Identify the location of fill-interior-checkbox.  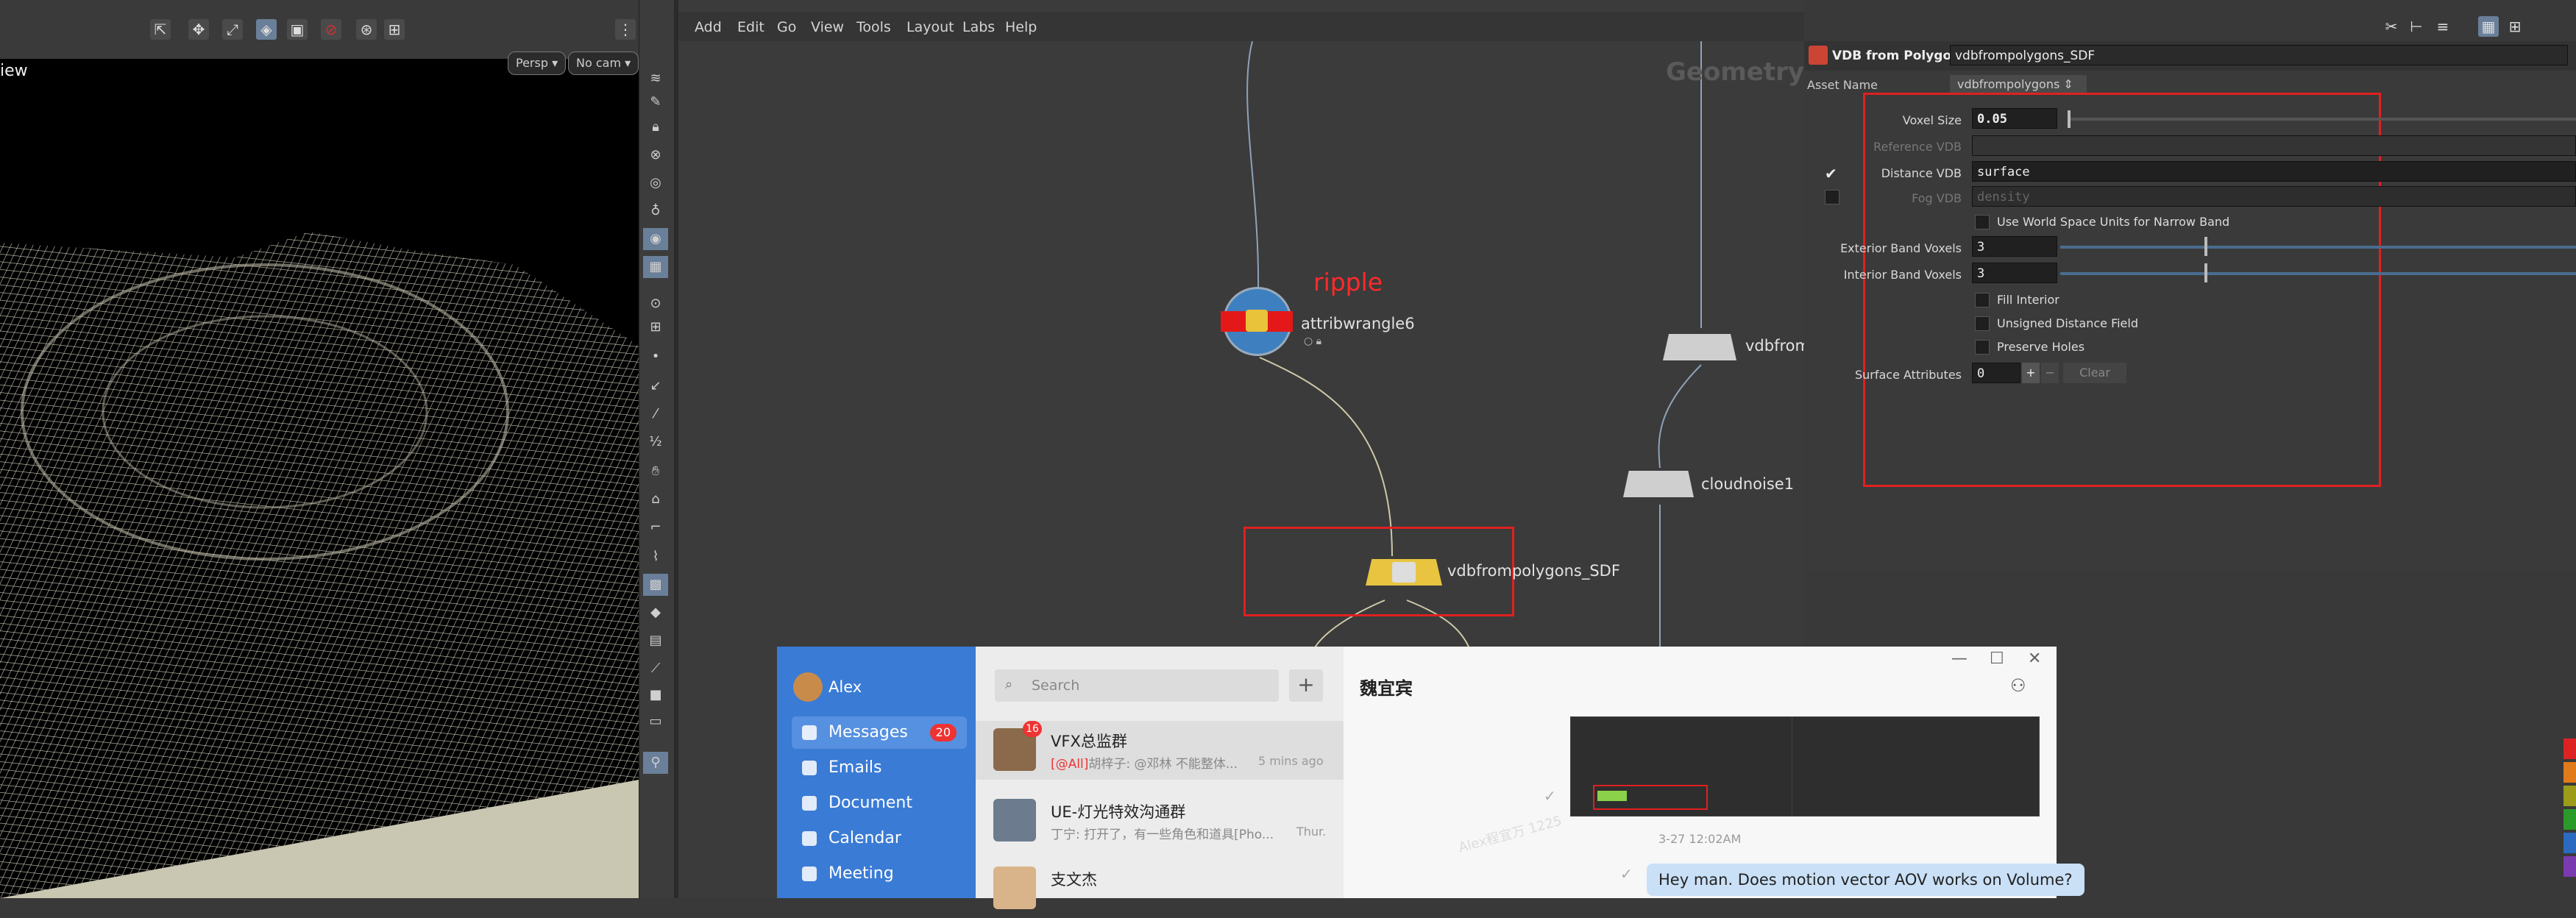
(1982, 300).